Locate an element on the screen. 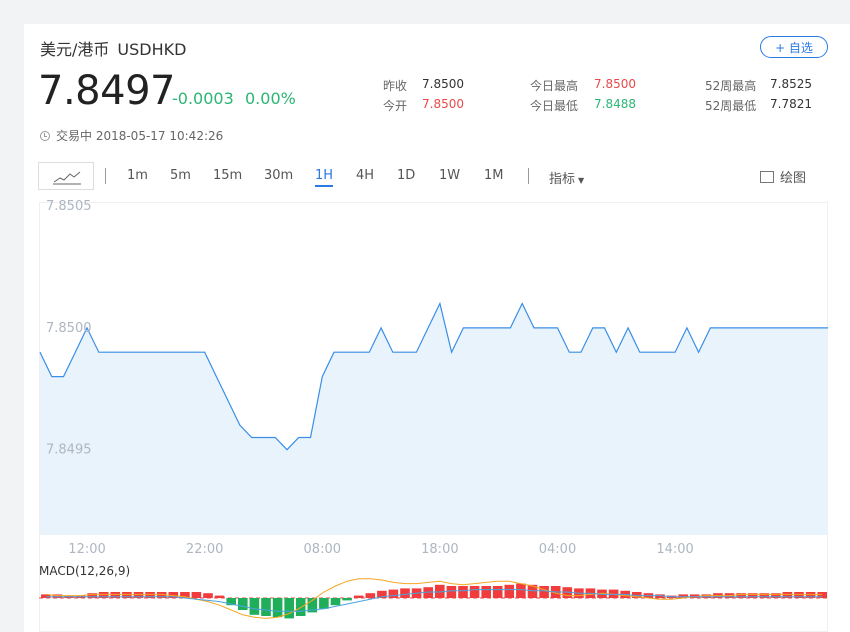  period-4h: 4H is located at coordinates (365, 175).